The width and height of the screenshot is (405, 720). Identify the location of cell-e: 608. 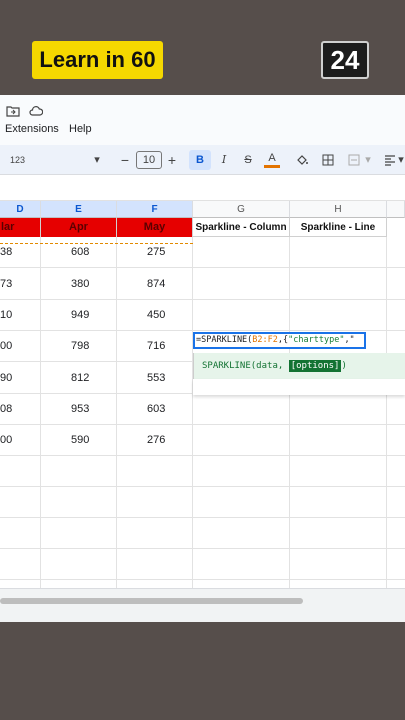
(79, 252).